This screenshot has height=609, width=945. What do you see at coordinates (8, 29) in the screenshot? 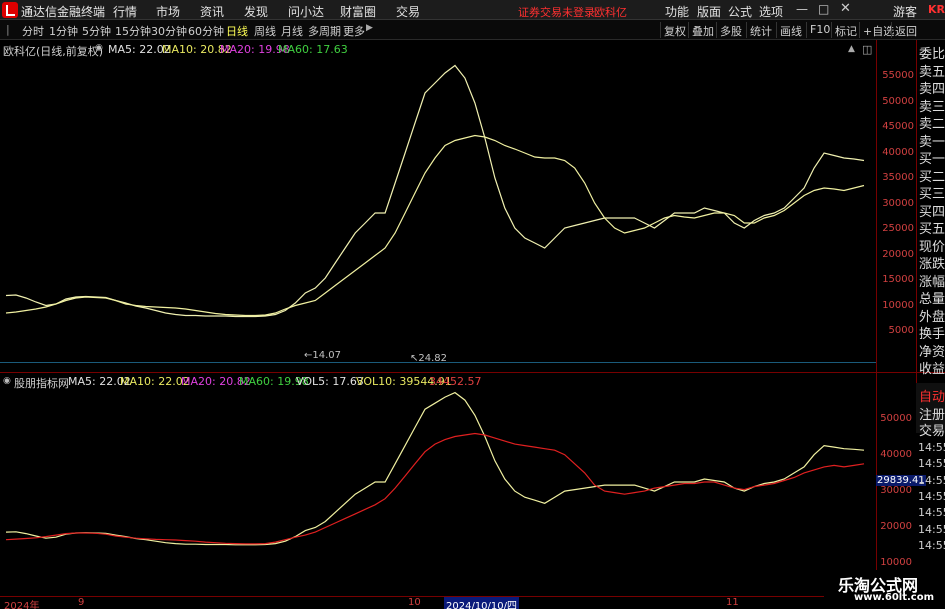
I see `collapse-icon: |` at bounding box center [8, 29].